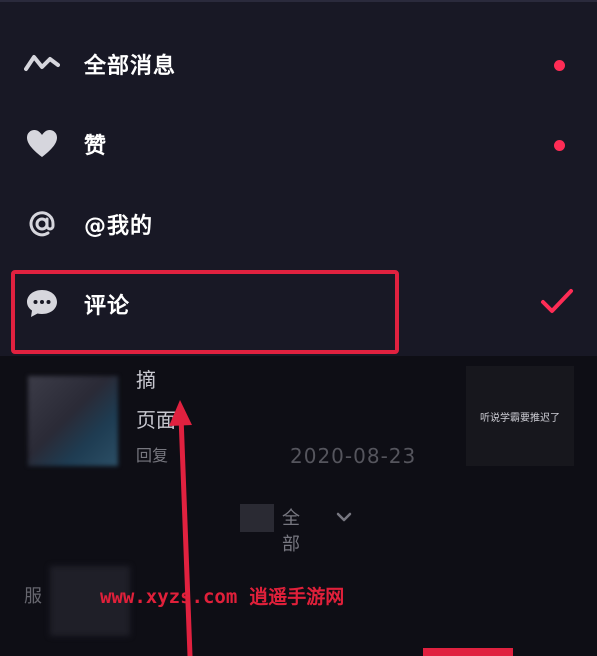  Describe the element at coordinates (468, 652) in the screenshot. I see `red-button-edge` at that location.